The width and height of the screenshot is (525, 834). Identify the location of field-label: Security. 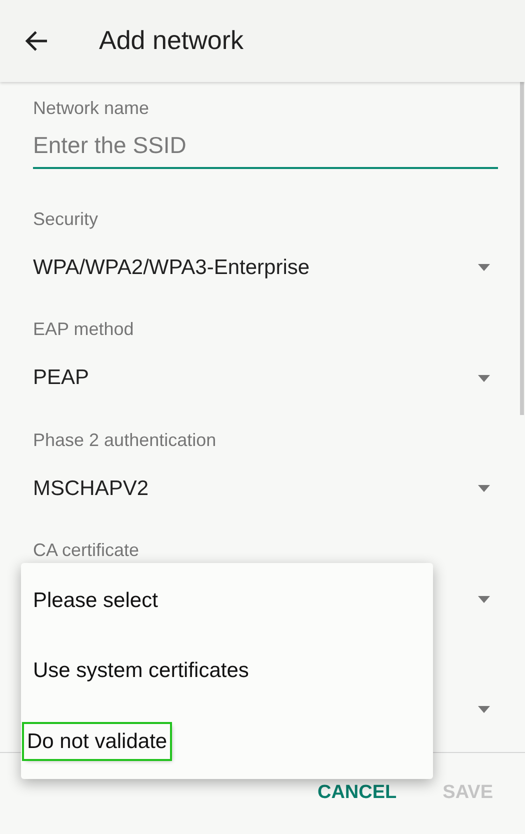
(66, 219).